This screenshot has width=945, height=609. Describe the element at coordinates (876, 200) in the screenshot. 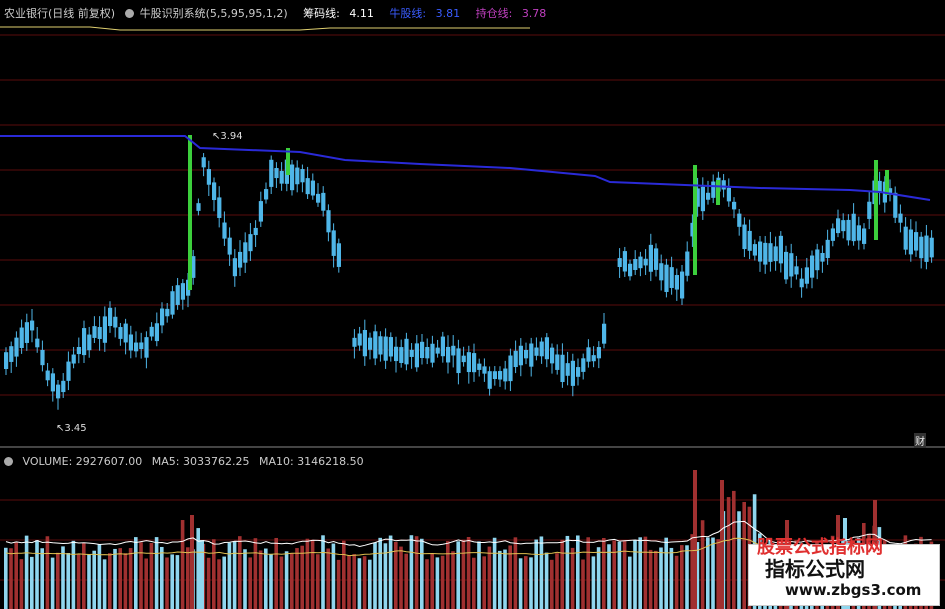

I see `signal-bar` at that location.